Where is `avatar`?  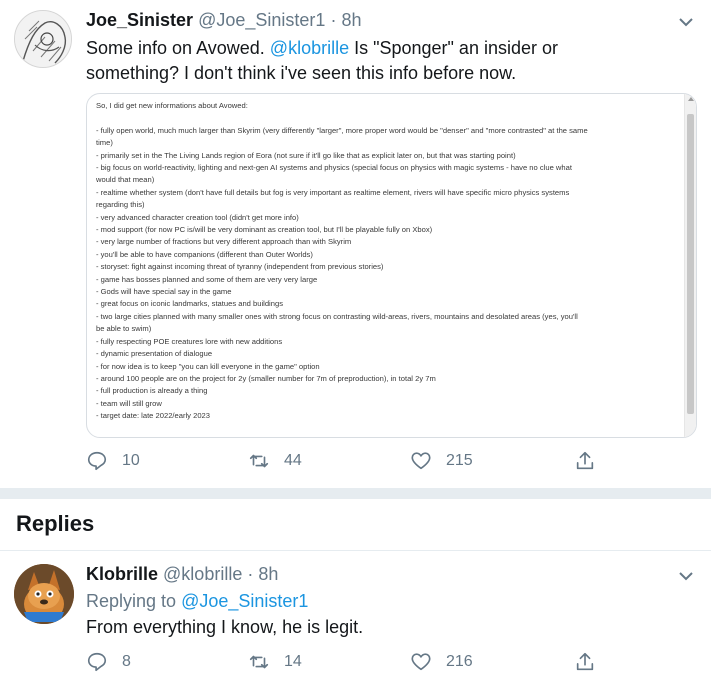 avatar is located at coordinates (43, 39).